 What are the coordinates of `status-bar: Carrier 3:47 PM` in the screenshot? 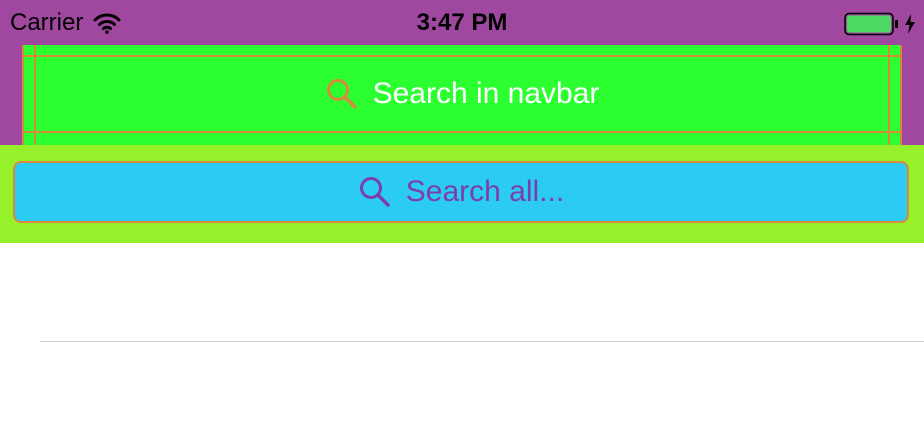 It's located at (462, 22).